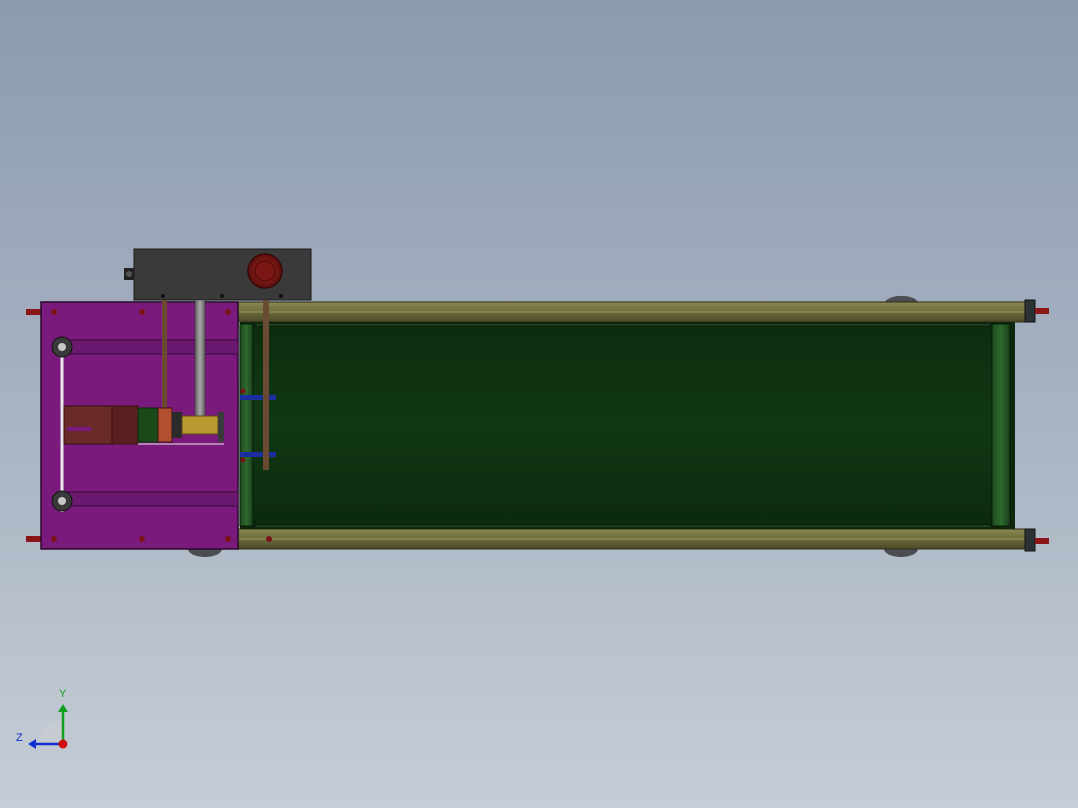 The height and width of the screenshot is (808, 1078). Describe the element at coordinates (218, 274) in the screenshot. I see `control-box` at that location.